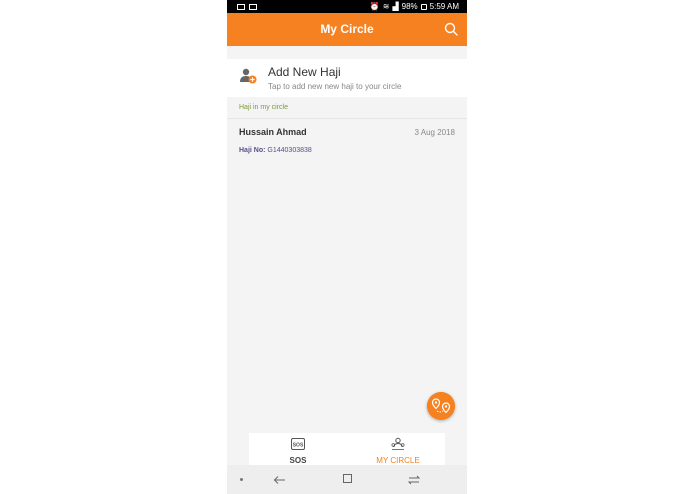  What do you see at coordinates (398, 443) in the screenshot?
I see `circle-people-icon` at bounding box center [398, 443].